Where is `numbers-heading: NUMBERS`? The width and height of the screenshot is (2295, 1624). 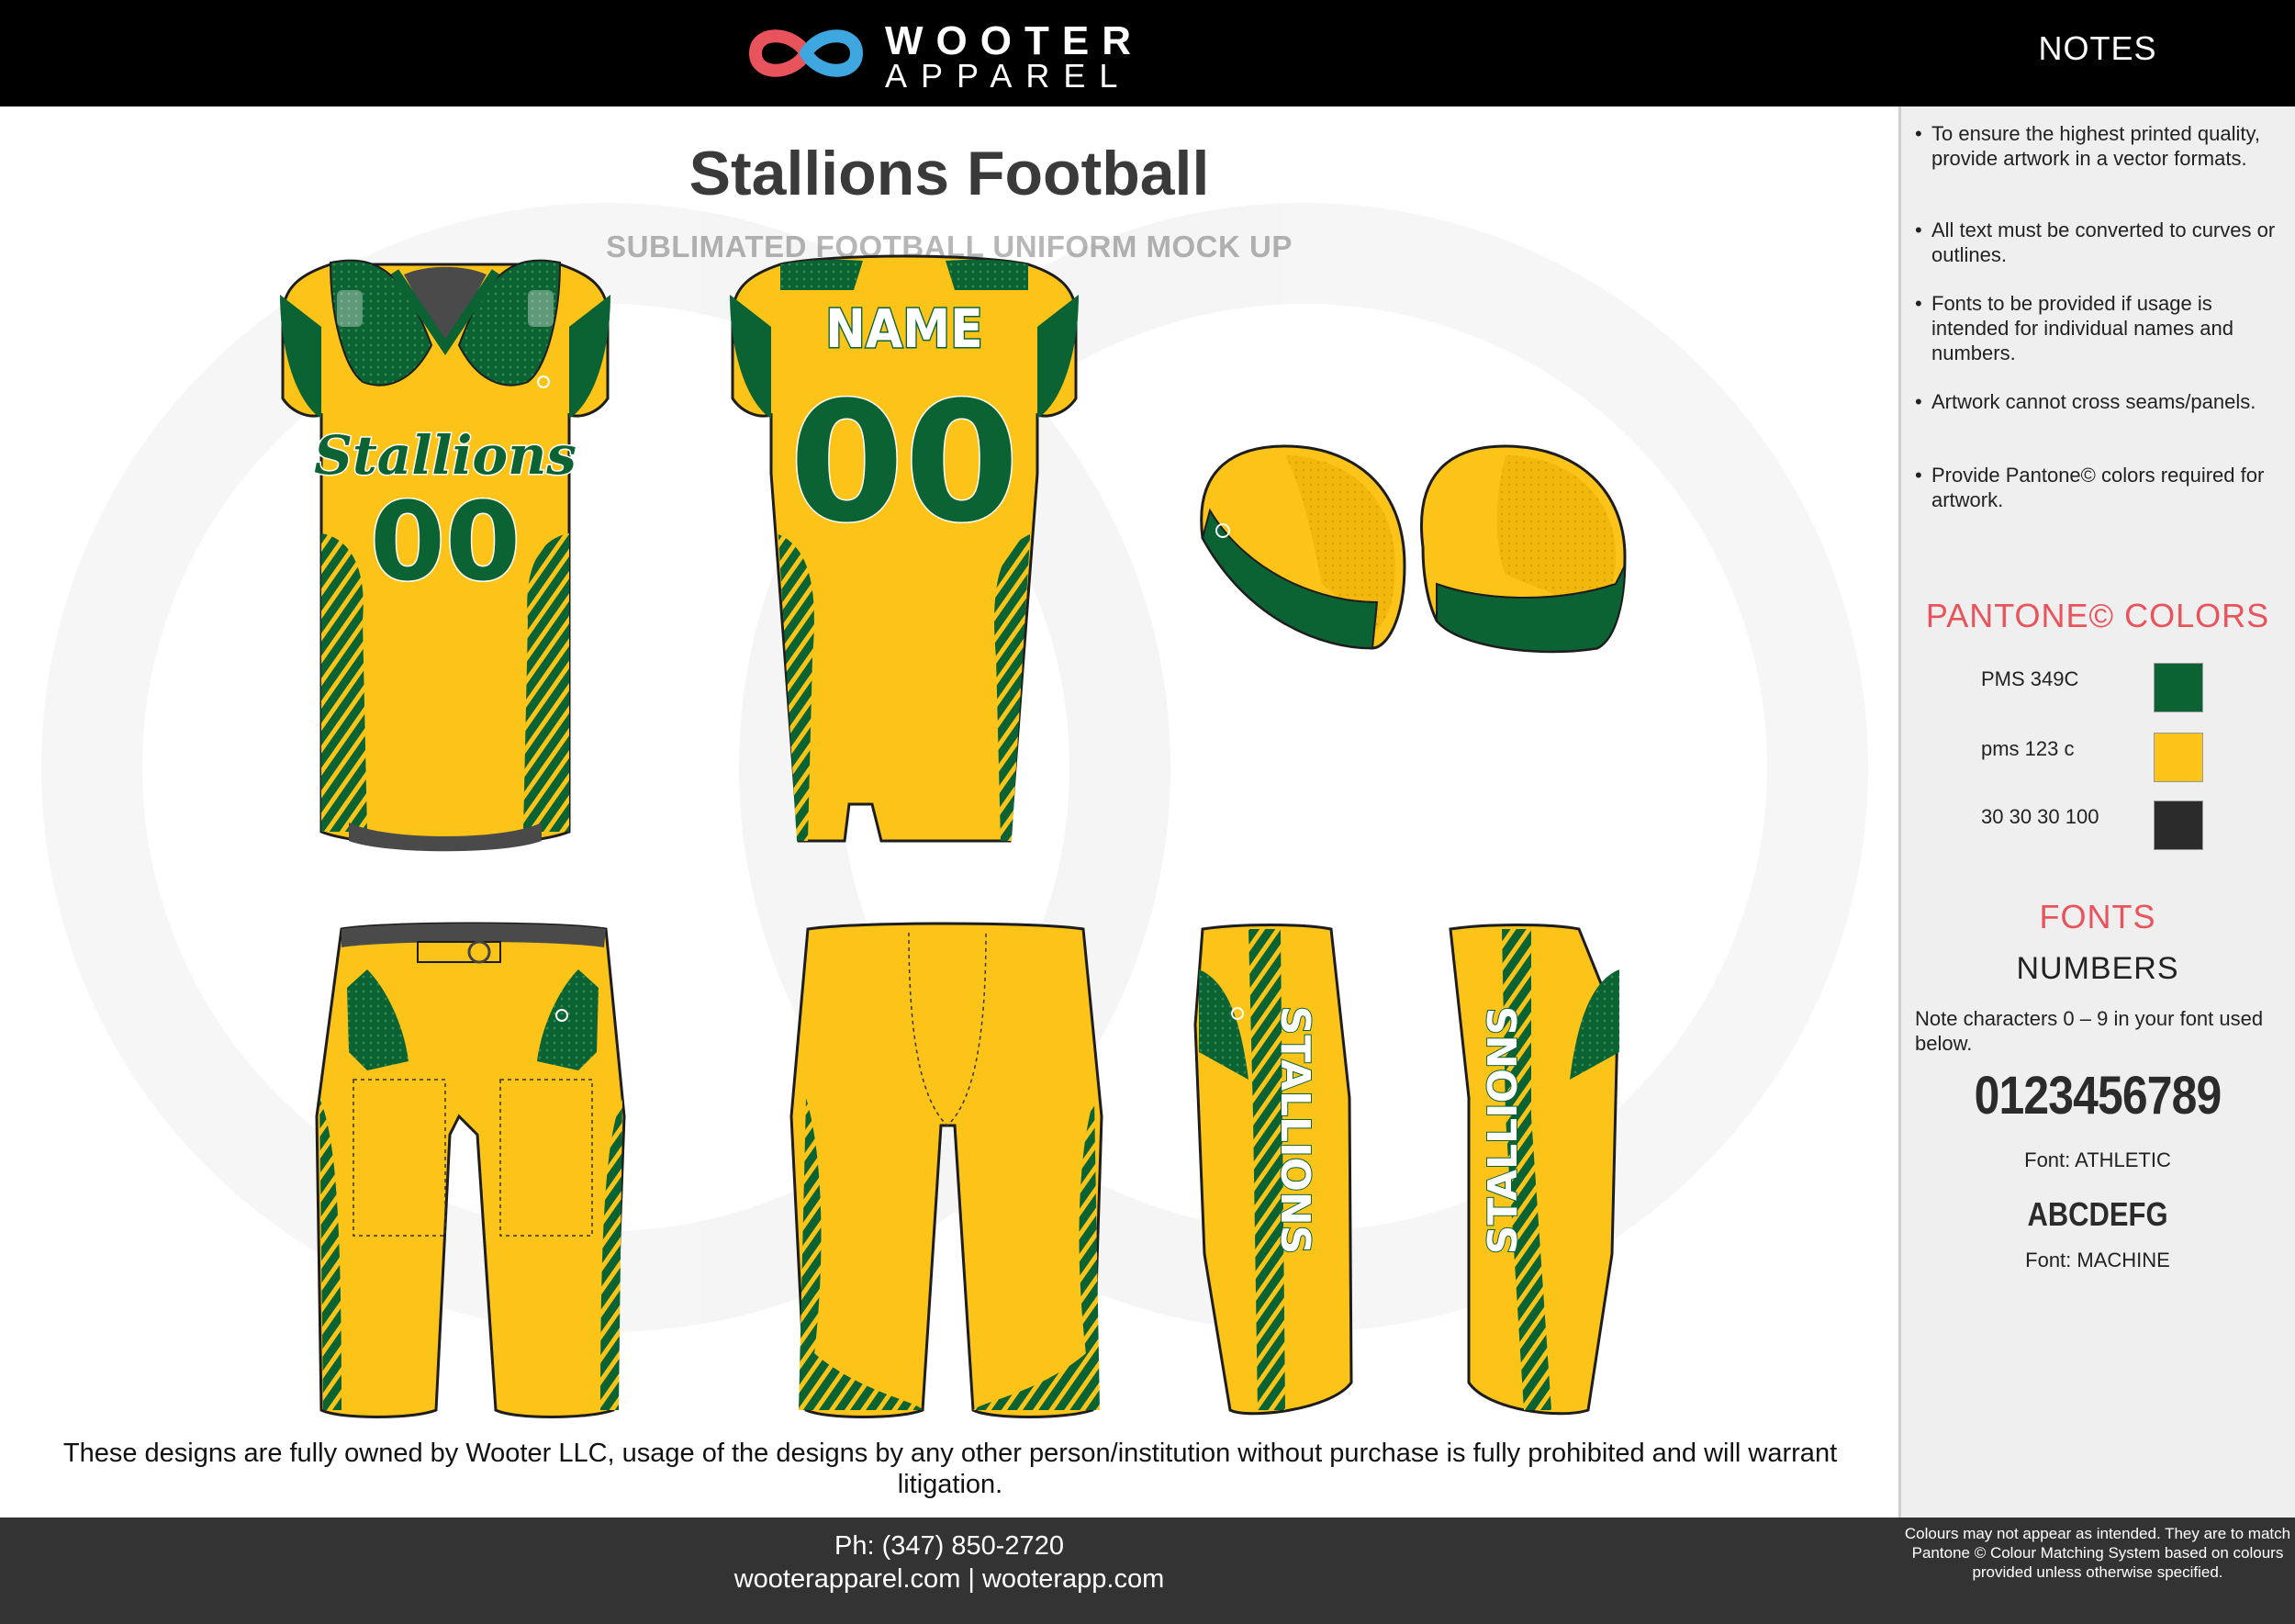 numbers-heading: NUMBERS is located at coordinates (2097, 968).